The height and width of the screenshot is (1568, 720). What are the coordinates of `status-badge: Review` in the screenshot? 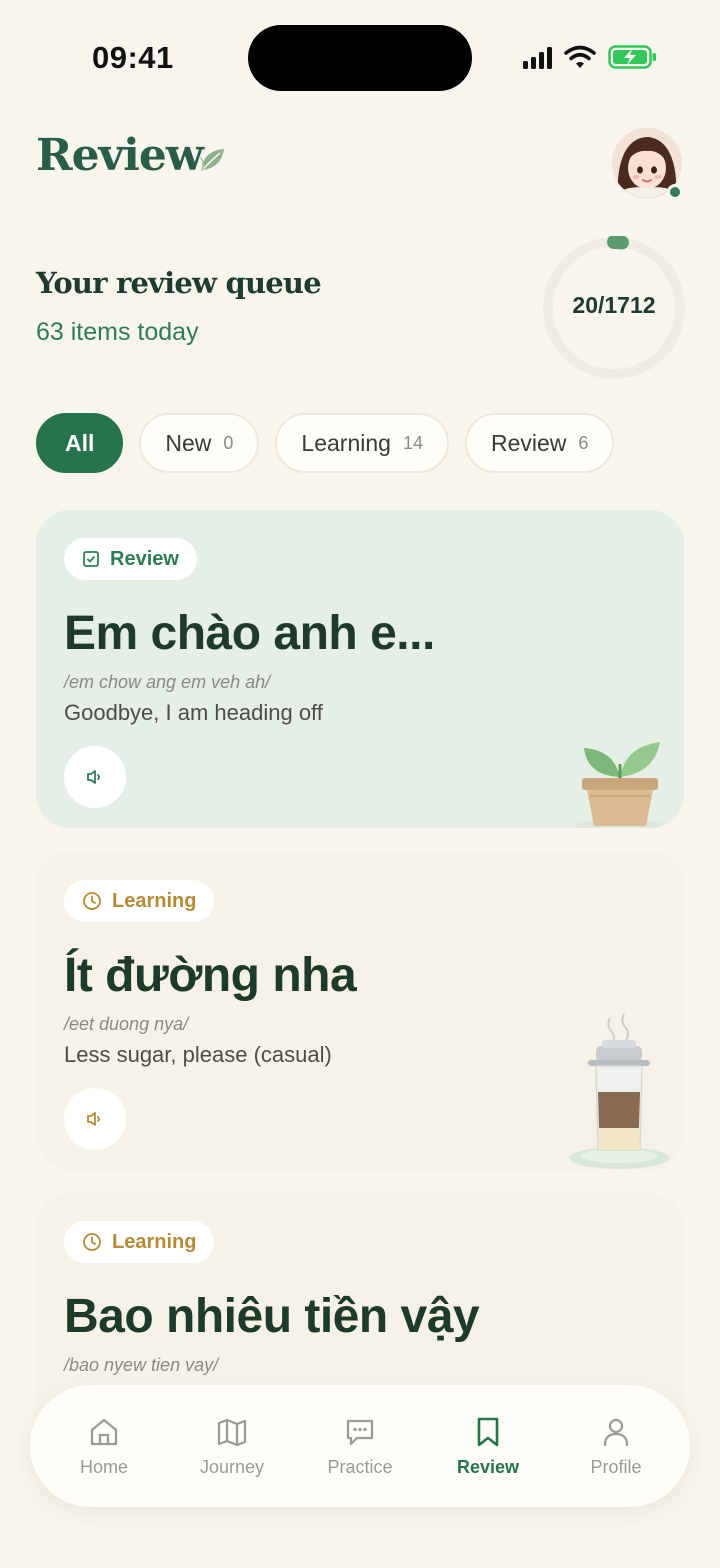 It's located at (130, 559).